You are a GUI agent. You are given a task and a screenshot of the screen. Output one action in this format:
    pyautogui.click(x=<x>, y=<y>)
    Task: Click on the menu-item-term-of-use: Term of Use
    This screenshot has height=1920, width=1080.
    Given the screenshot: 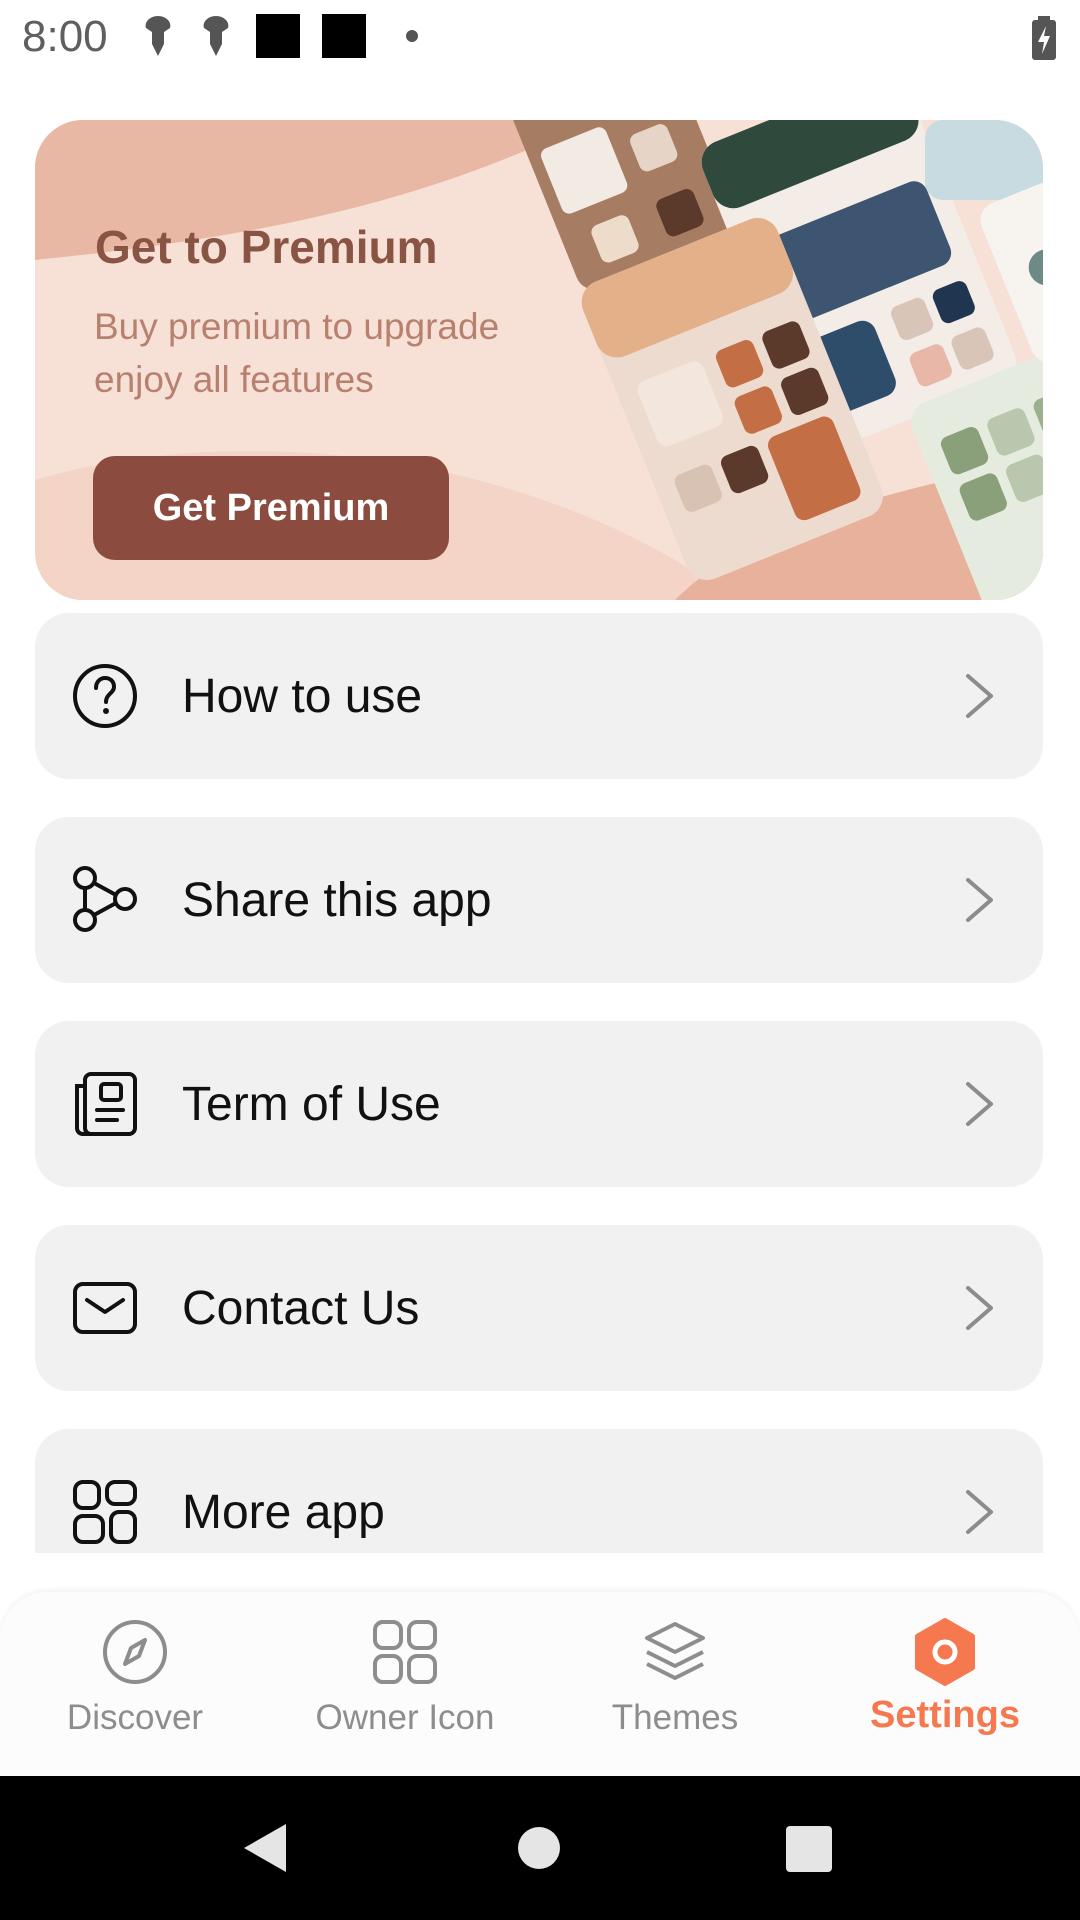 What is the action you would take?
    pyautogui.click(x=539, y=1104)
    